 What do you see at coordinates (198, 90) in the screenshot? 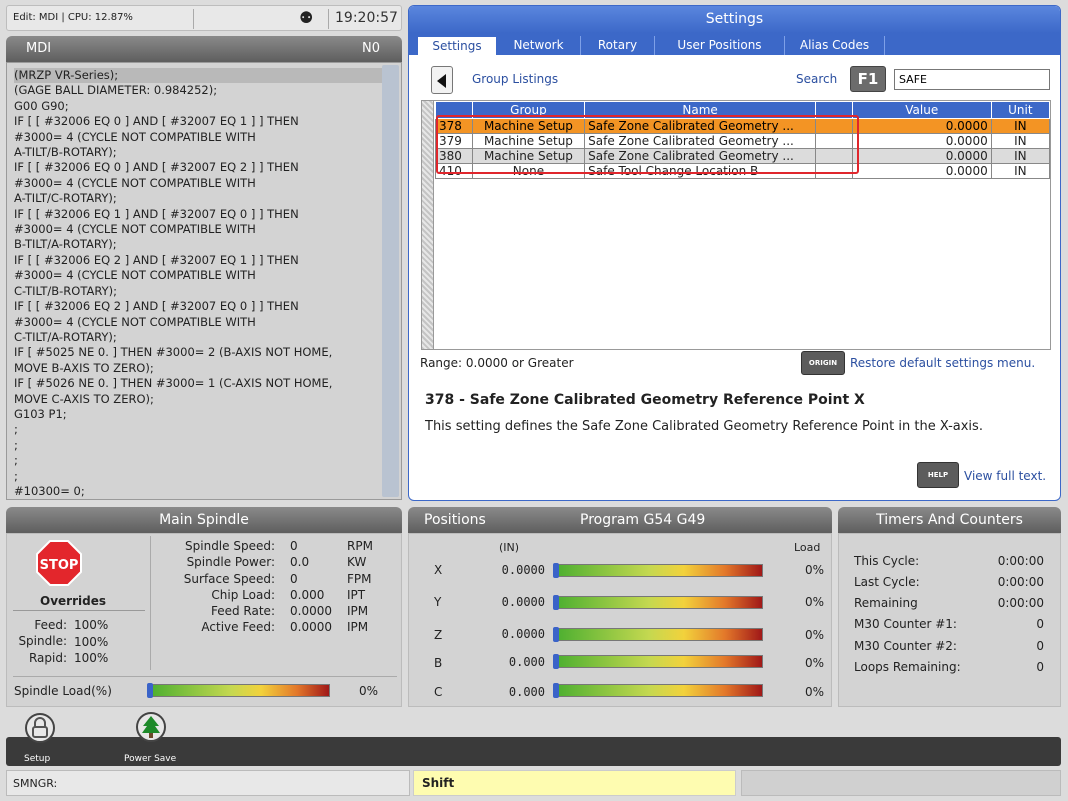
I see `code-line: (GAGE BALL DIAMETER: 0.984252);` at bounding box center [198, 90].